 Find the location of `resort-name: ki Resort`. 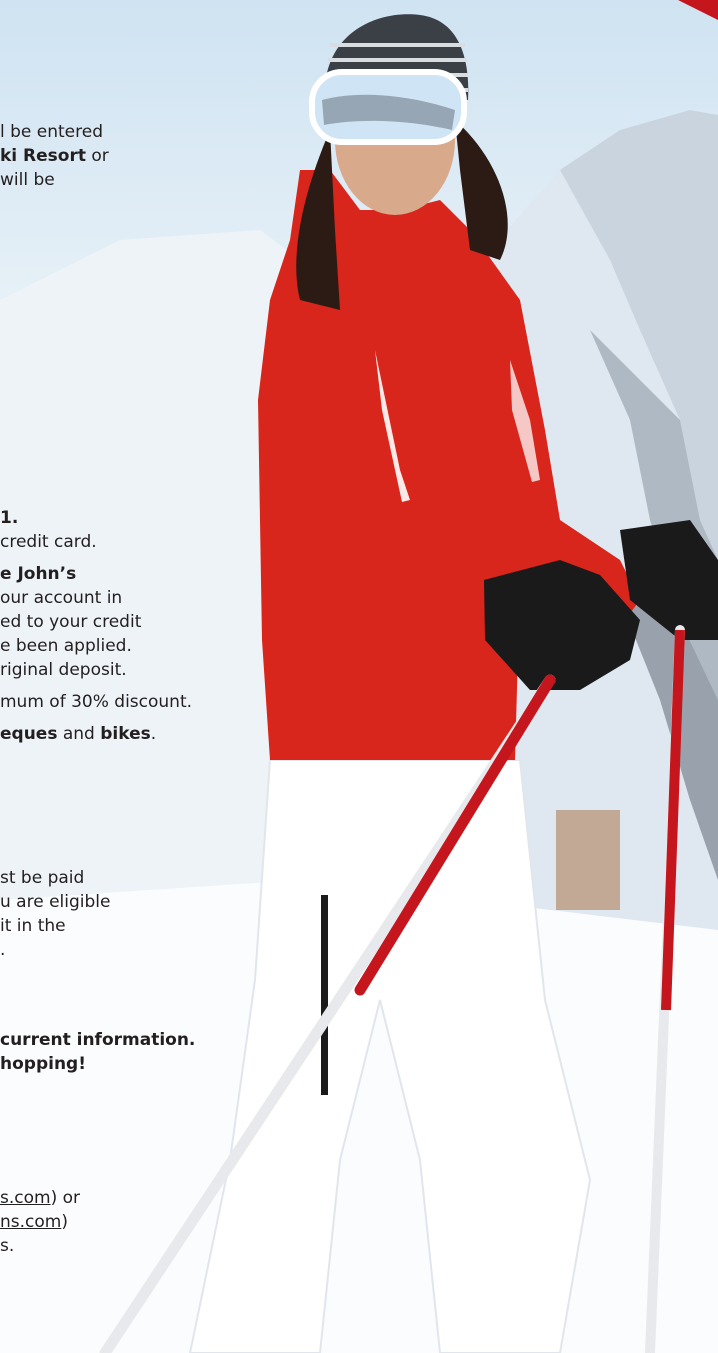

resort-name: ki Resort is located at coordinates (43, 156).